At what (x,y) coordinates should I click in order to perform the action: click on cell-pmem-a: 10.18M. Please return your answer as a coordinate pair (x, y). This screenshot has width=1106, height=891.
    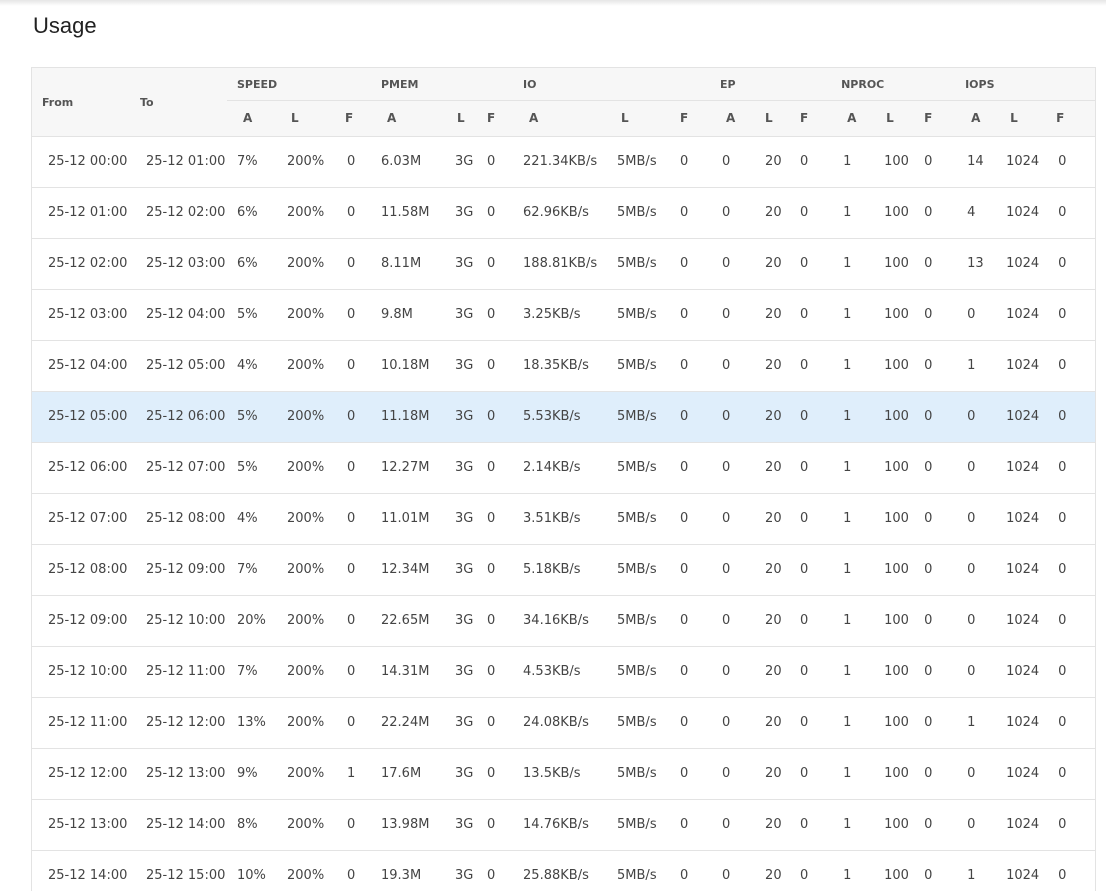
    Looking at the image, I should click on (405, 365).